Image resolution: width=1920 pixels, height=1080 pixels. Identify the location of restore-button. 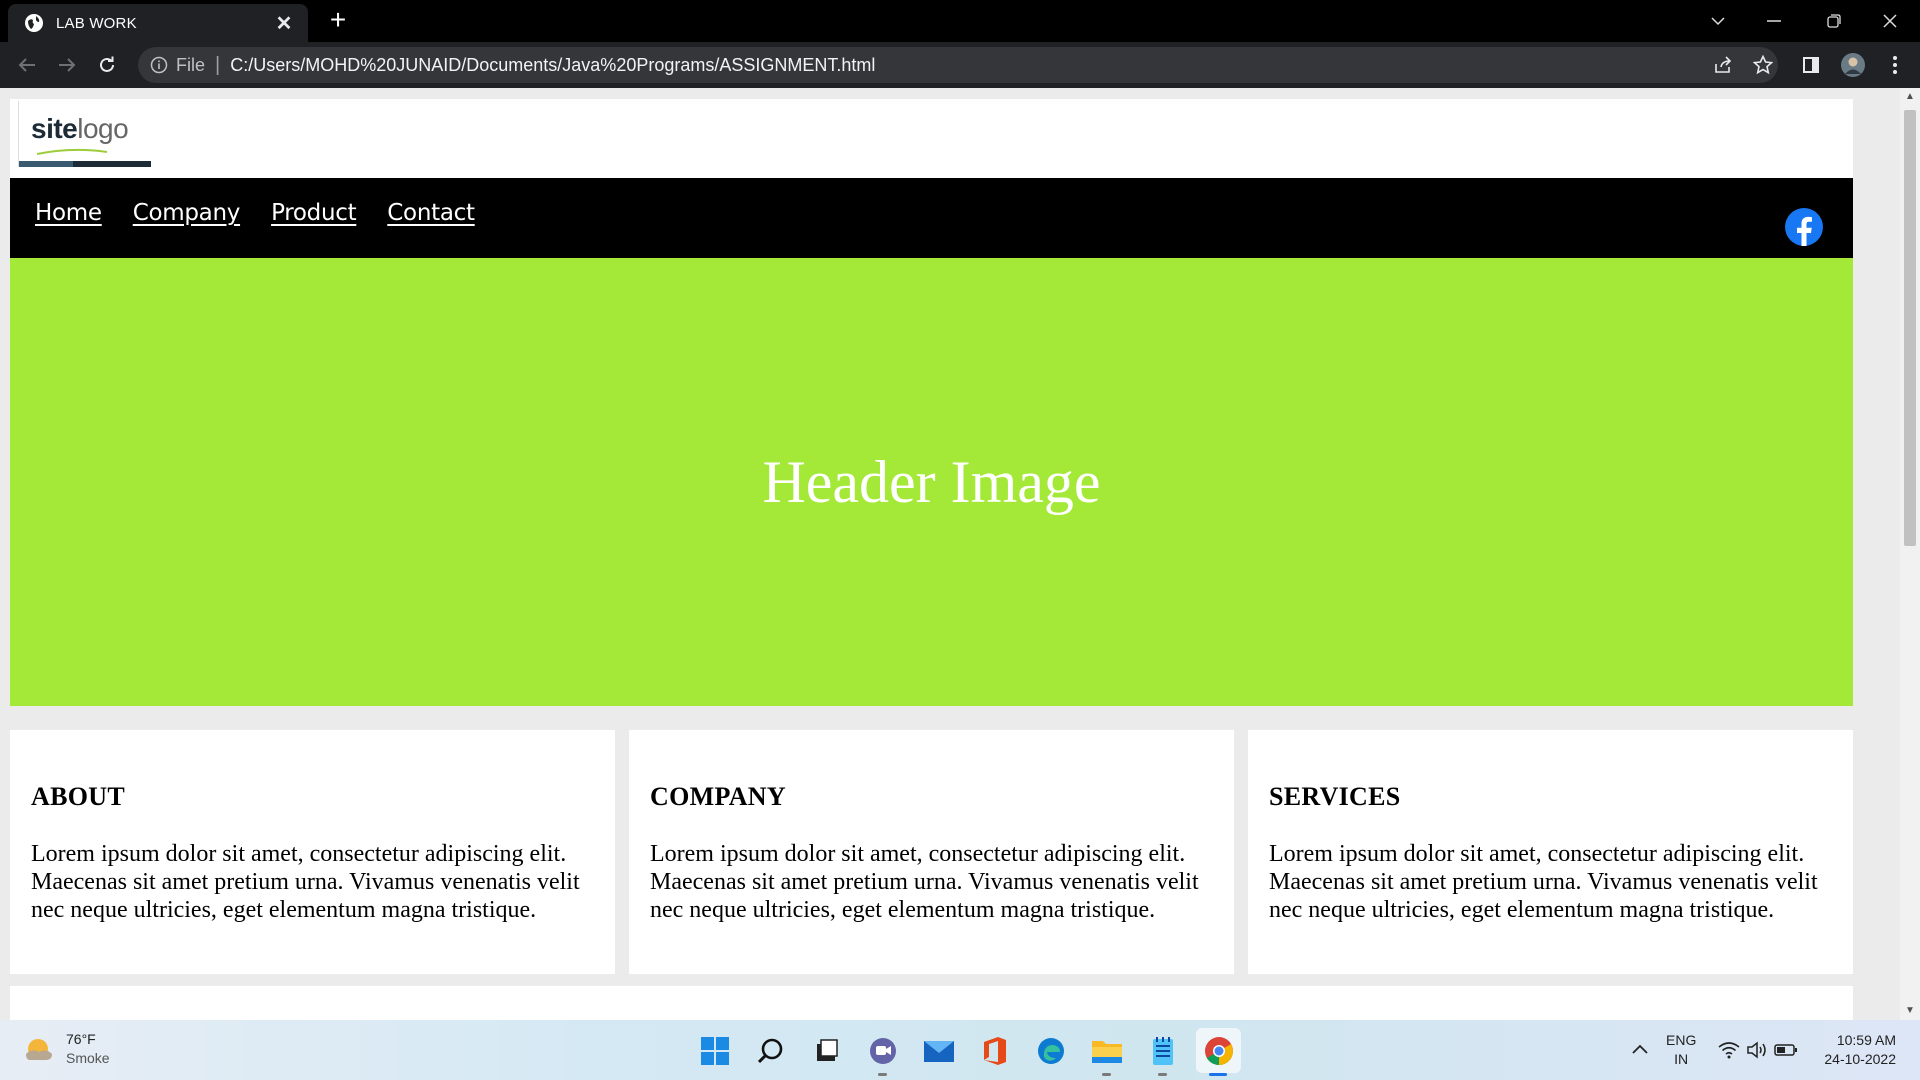
(1834, 21).